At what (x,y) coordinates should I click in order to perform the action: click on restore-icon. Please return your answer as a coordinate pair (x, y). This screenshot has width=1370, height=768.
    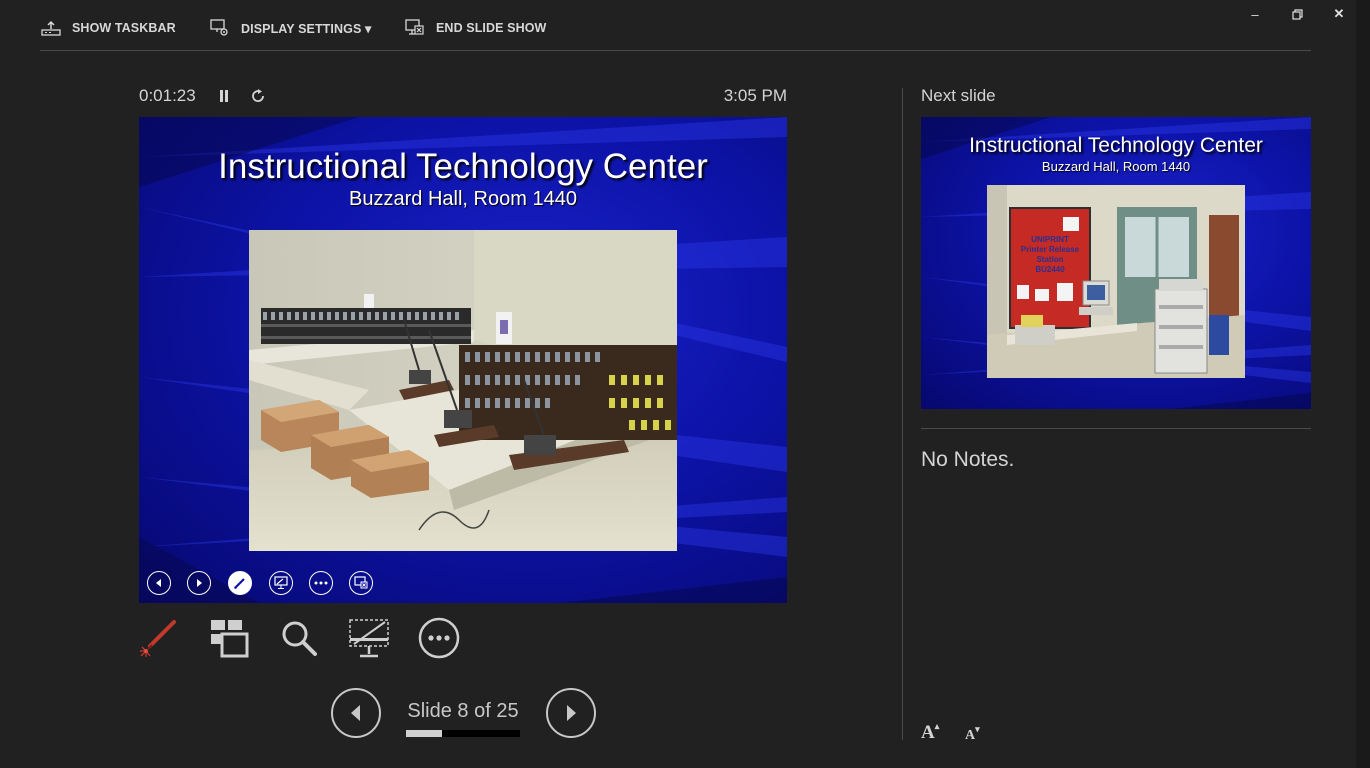
    Looking at the image, I should click on (1297, 14).